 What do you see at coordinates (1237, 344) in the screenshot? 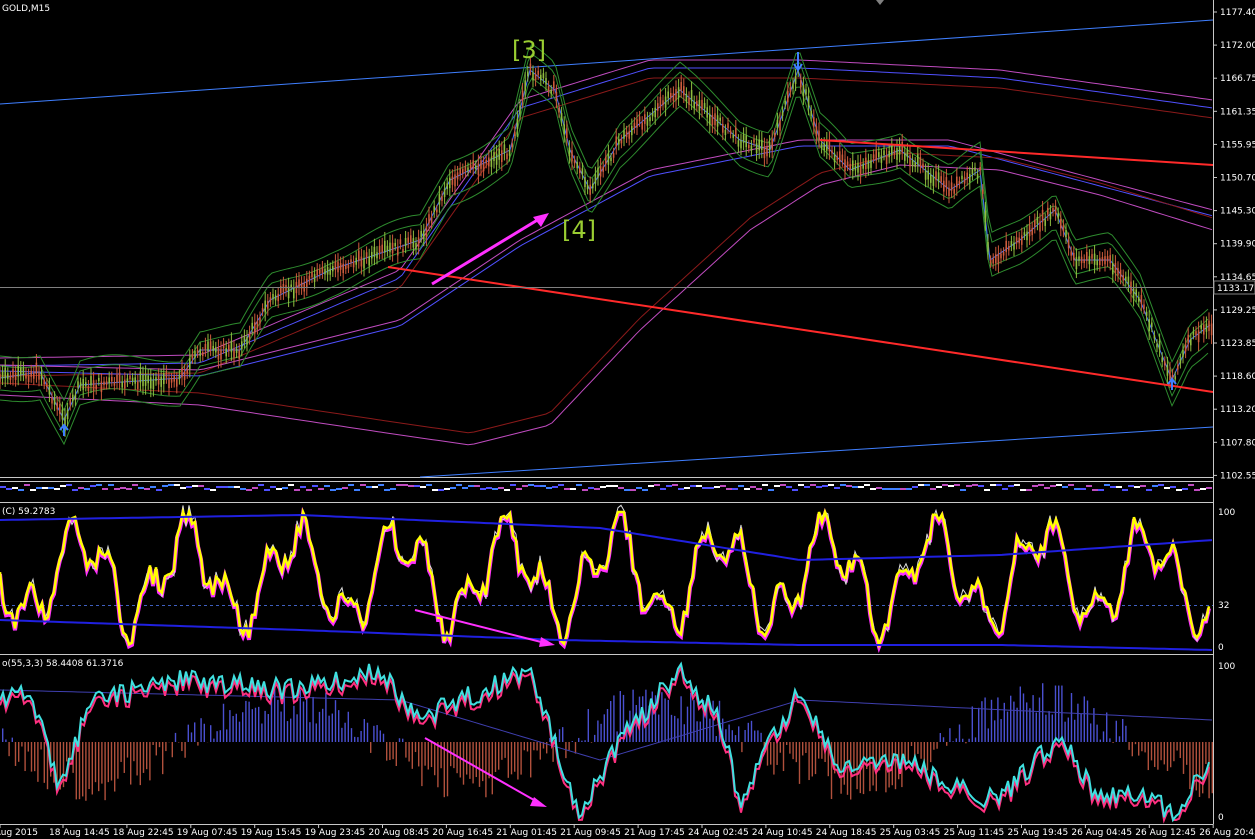
I see `price-label: 1123.85` at bounding box center [1237, 344].